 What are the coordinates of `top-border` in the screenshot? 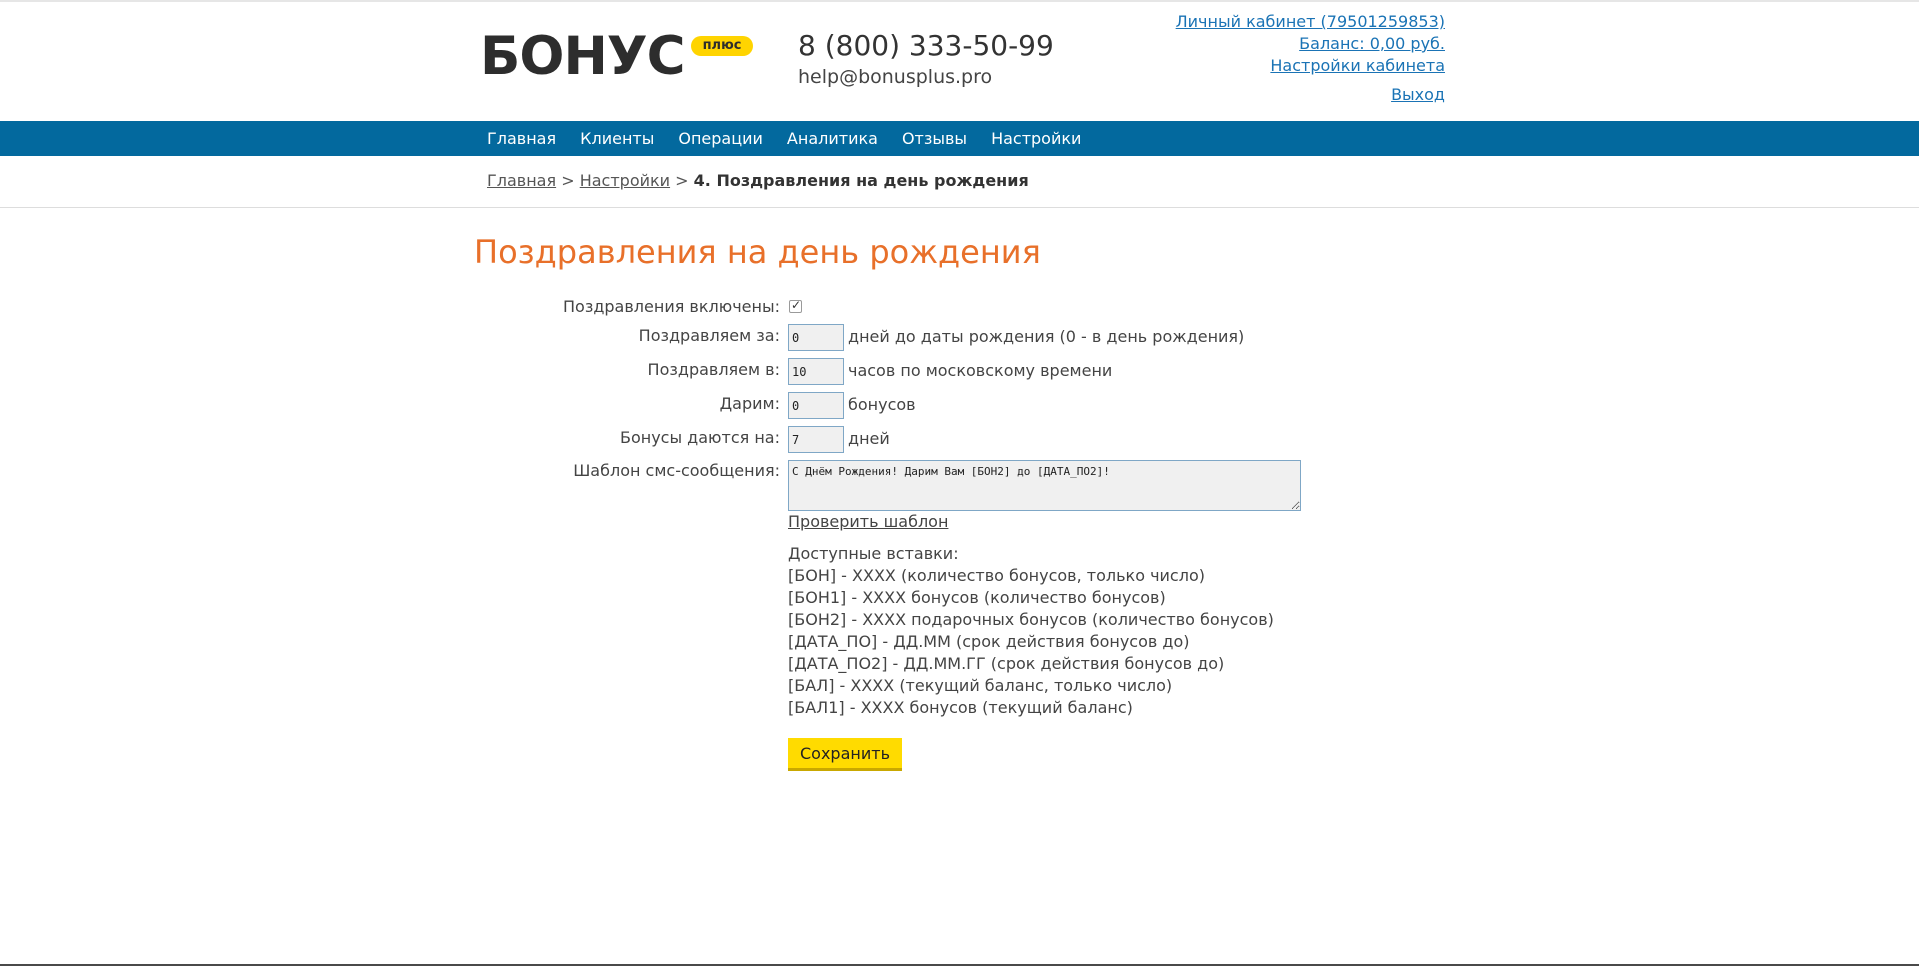 It's located at (959, 1).